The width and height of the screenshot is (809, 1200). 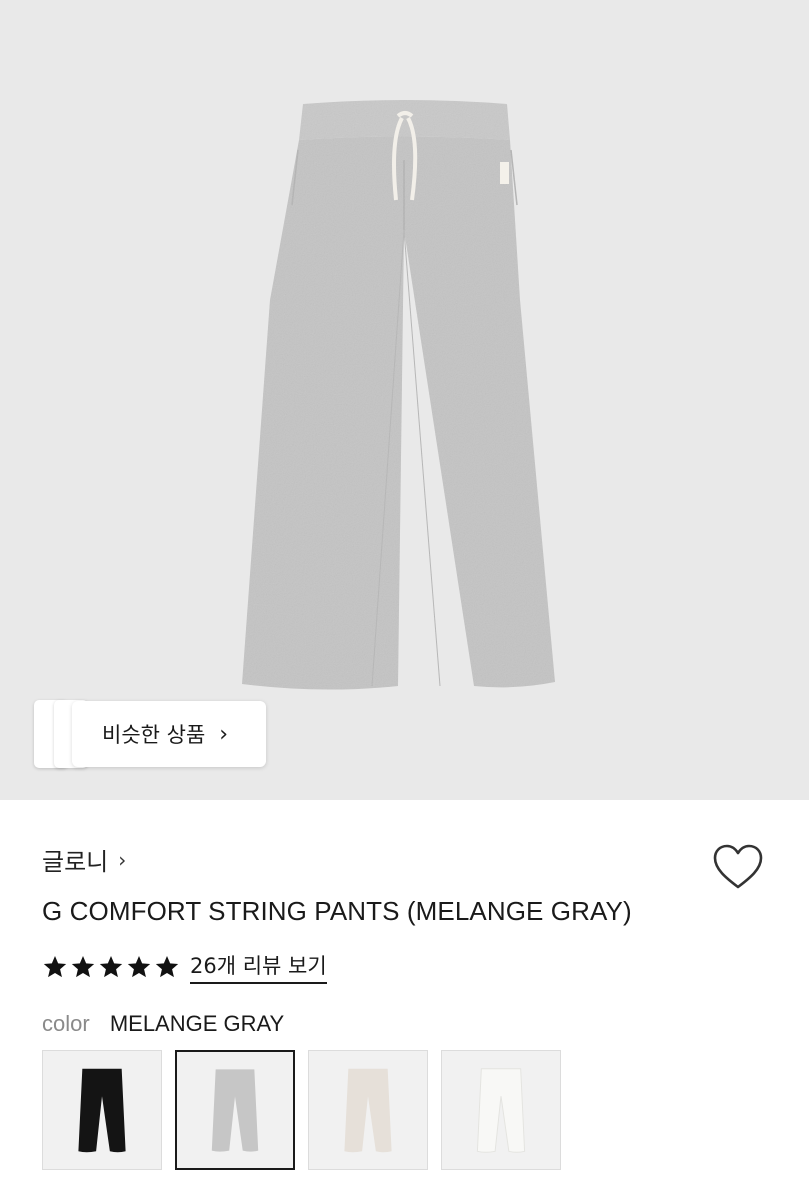 I want to click on color-swatch-beige, so click(x=368, y=1110).